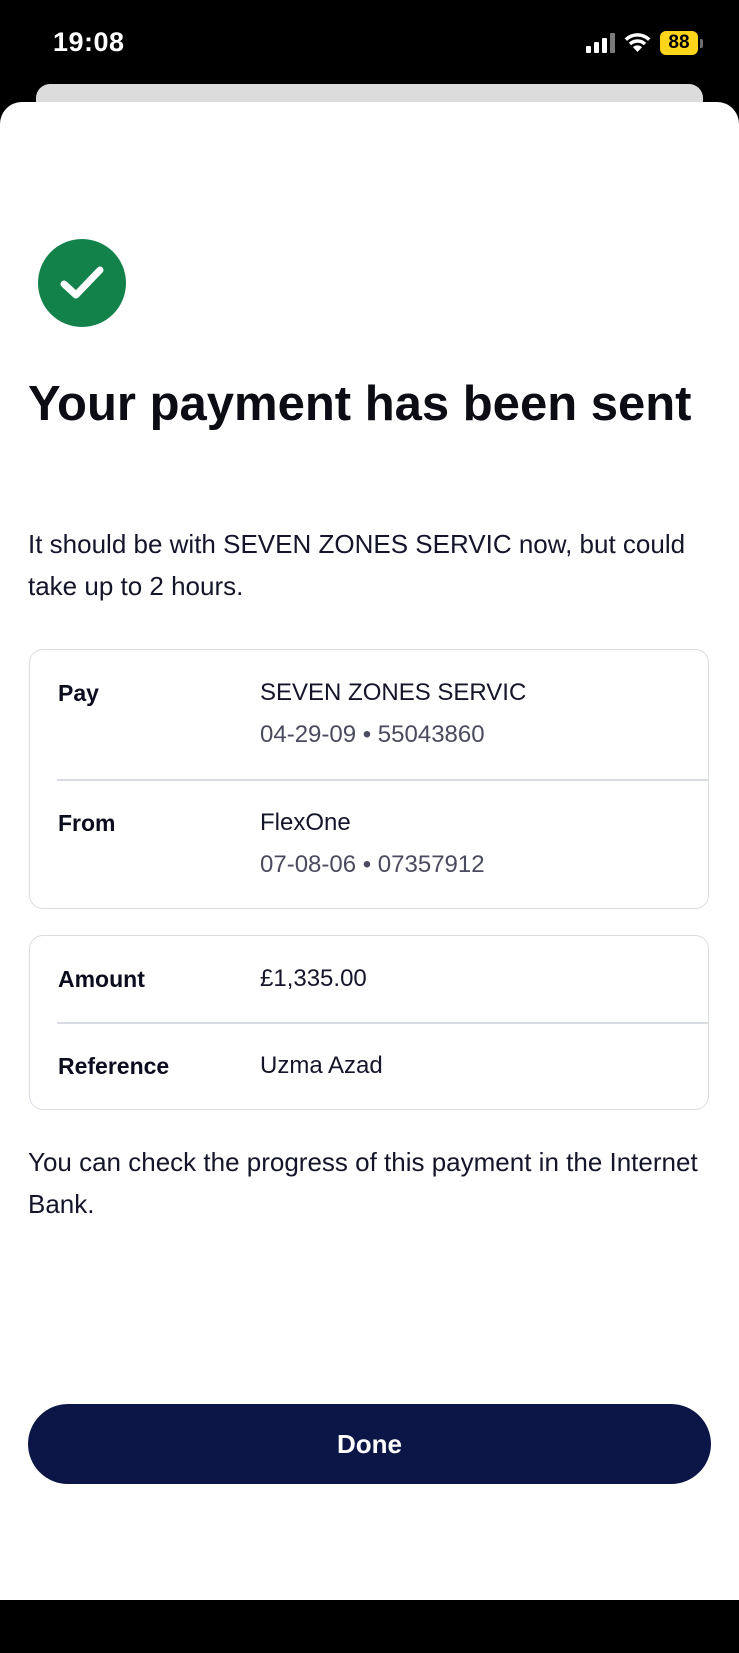  I want to click on pay-label: Pay, so click(78, 693).